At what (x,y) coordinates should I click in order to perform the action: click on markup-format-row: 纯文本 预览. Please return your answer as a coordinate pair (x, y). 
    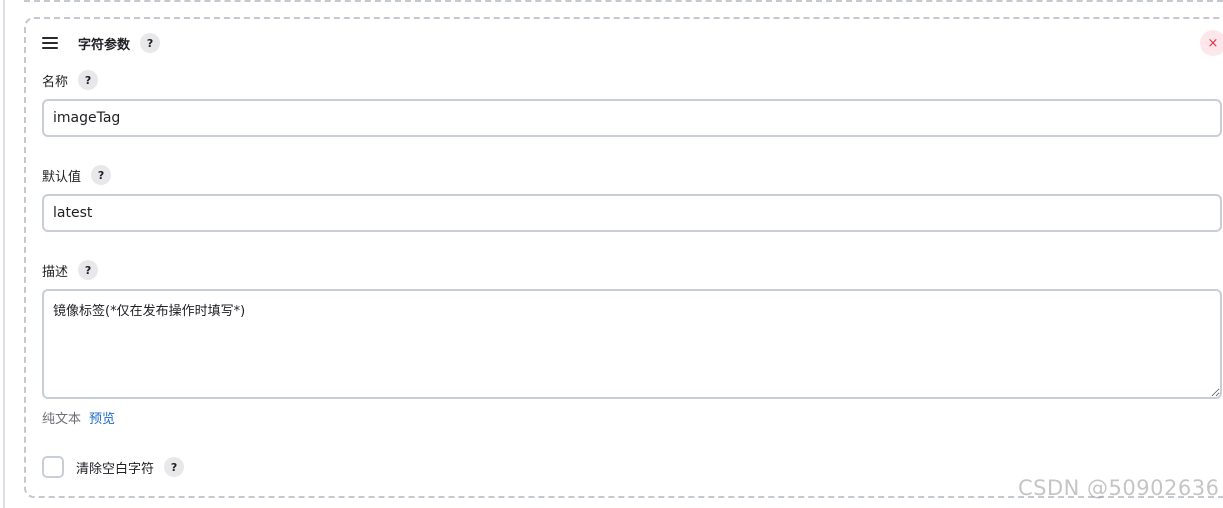
    Looking at the image, I should click on (78, 417).